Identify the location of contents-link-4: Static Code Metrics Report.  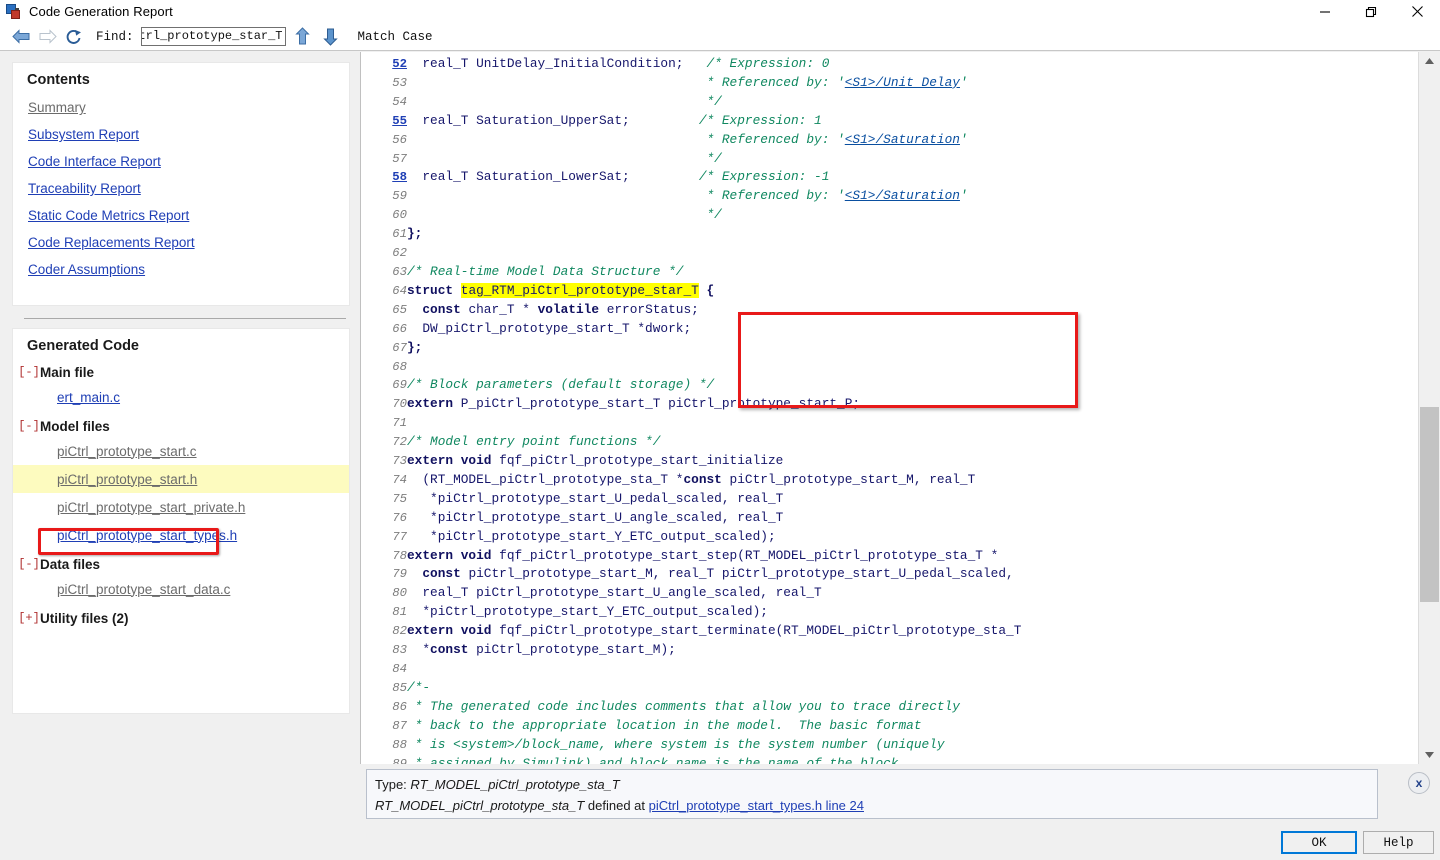
(101, 215).